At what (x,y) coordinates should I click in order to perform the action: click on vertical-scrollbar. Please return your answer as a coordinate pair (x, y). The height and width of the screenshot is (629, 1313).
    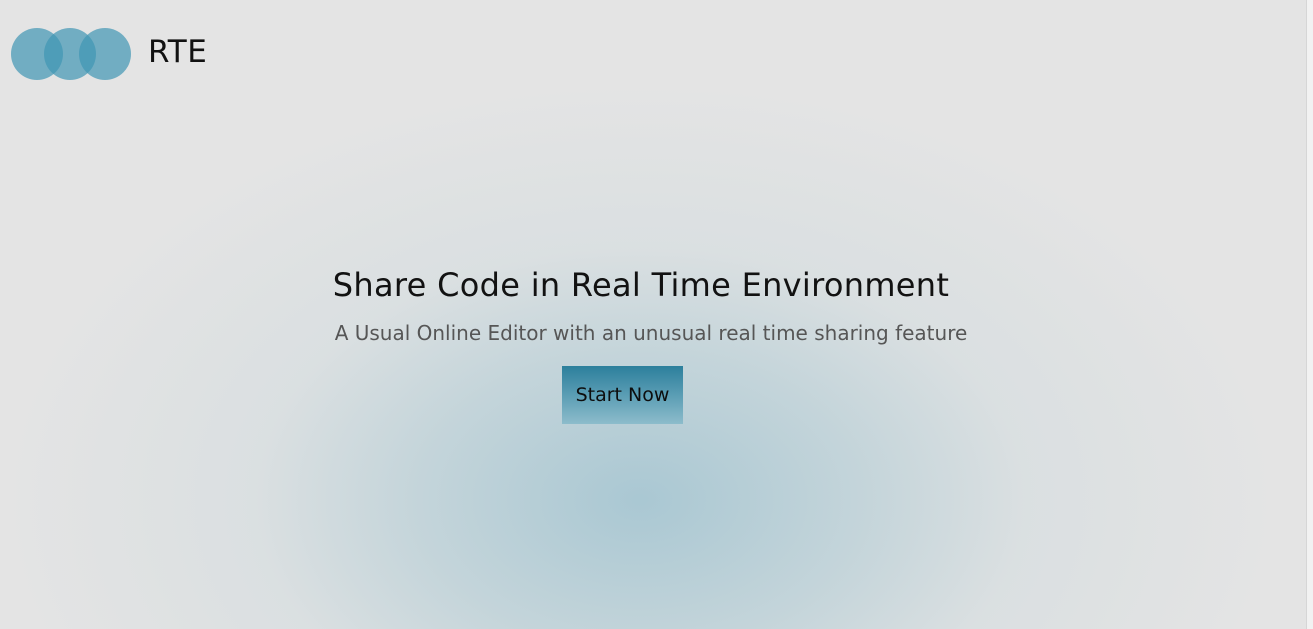
    Looking at the image, I should click on (1309, 314).